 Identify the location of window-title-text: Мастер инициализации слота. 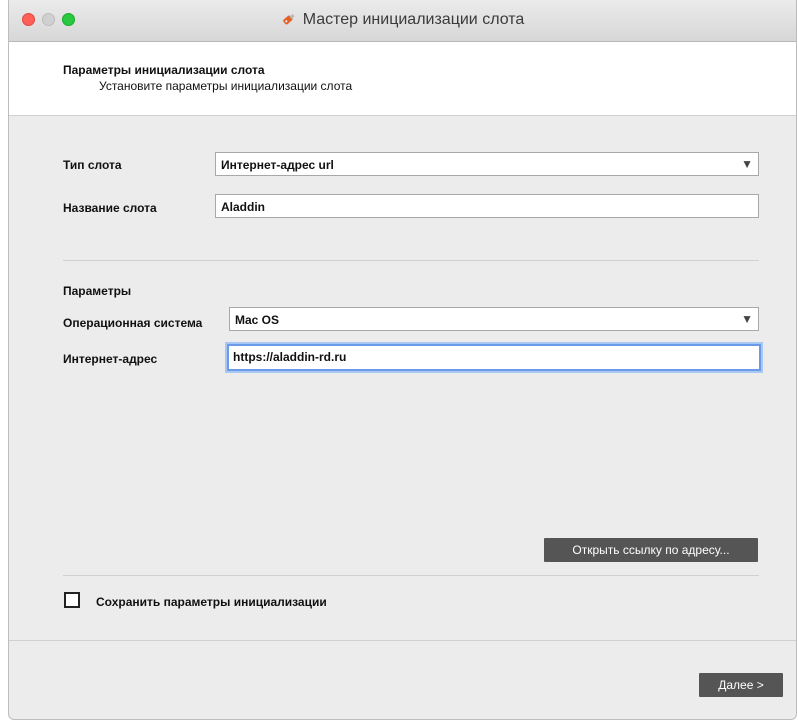
(413, 19).